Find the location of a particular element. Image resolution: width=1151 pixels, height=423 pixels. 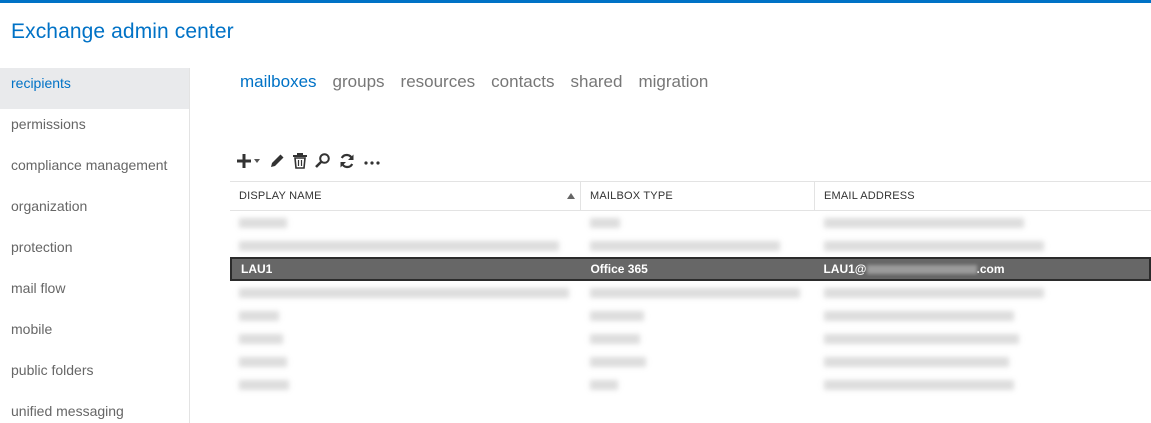

add-icon is located at coordinates (248, 161).